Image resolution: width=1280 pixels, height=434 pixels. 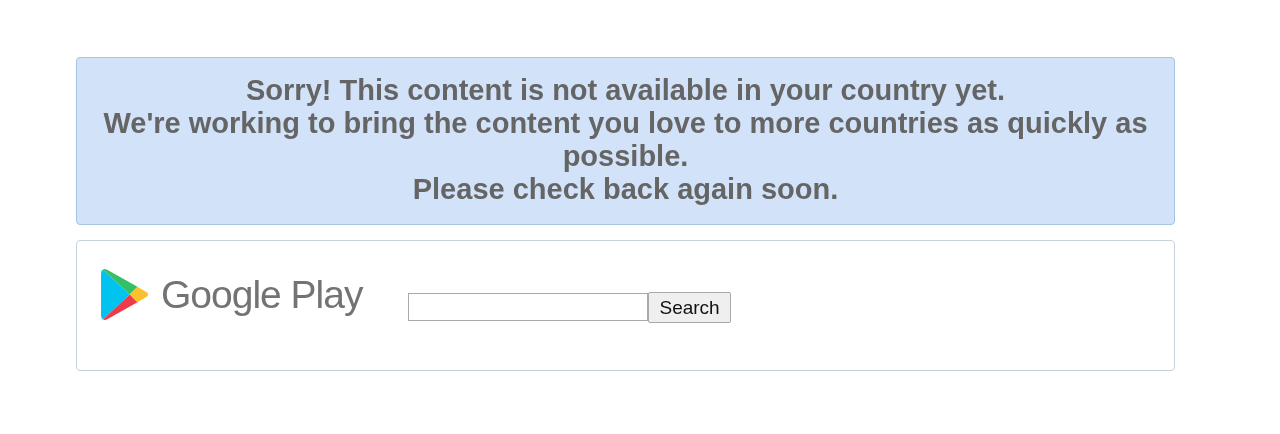 What do you see at coordinates (125, 294) in the screenshot?
I see `play-triangle-icon` at bounding box center [125, 294].